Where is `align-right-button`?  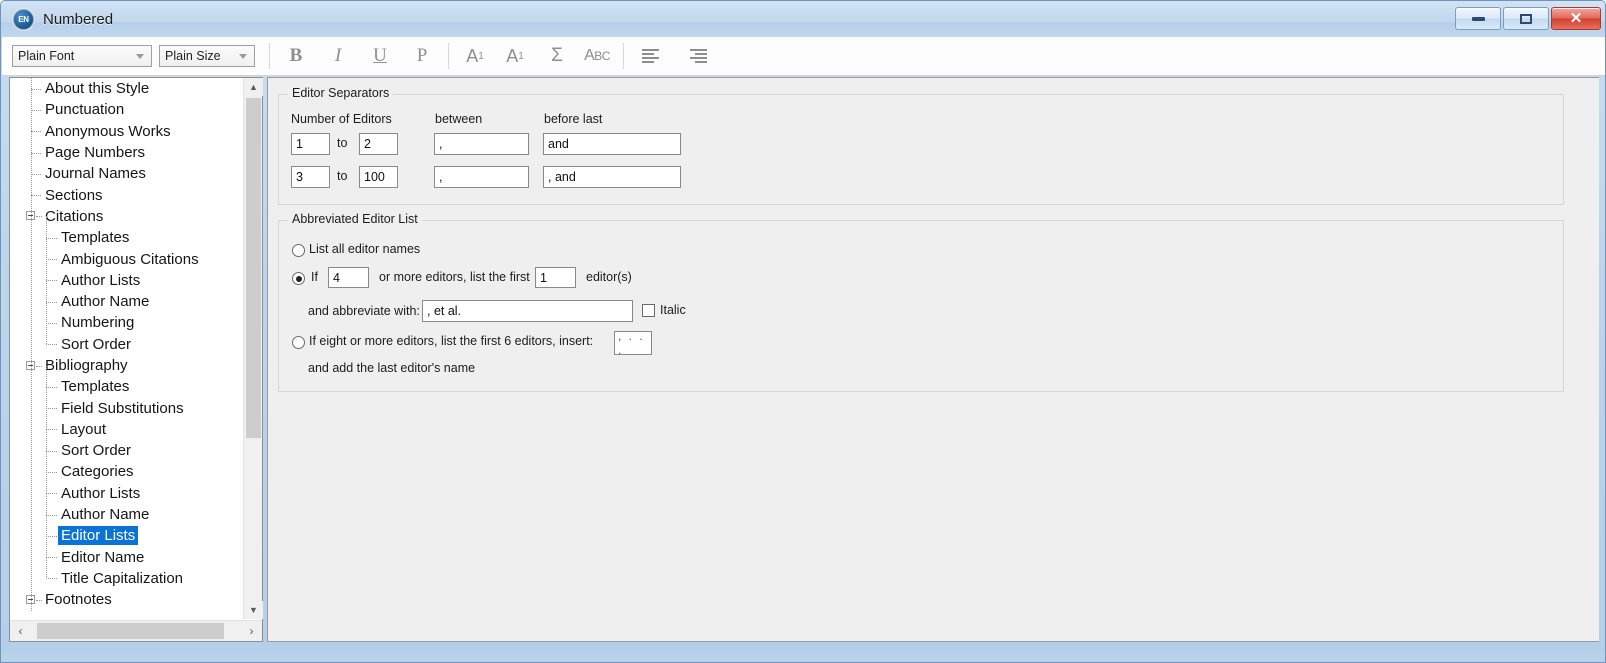
align-right-button is located at coordinates (698, 56).